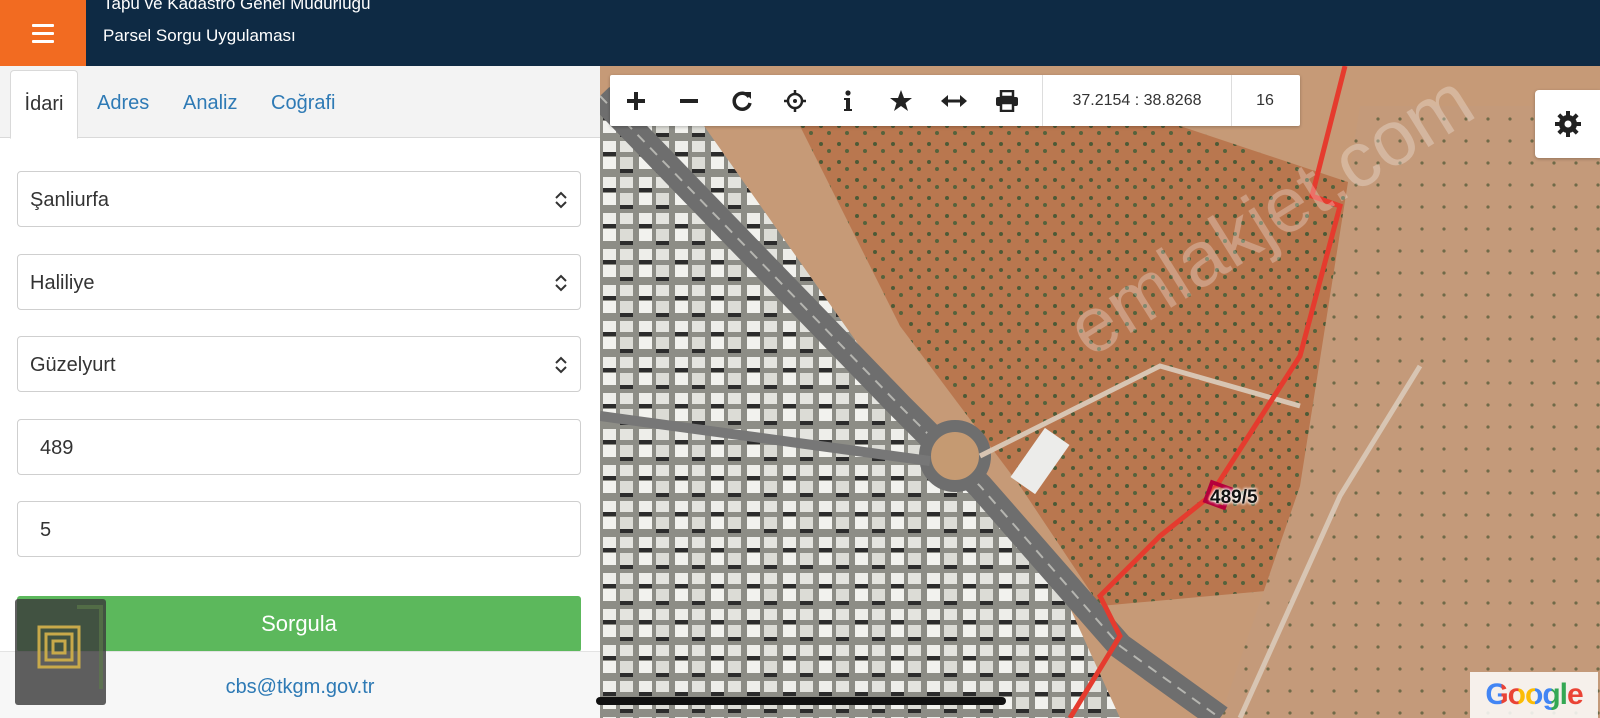 The image size is (1600, 718). What do you see at coordinates (636, 100) in the screenshot?
I see `zoom-in-icon` at bounding box center [636, 100].